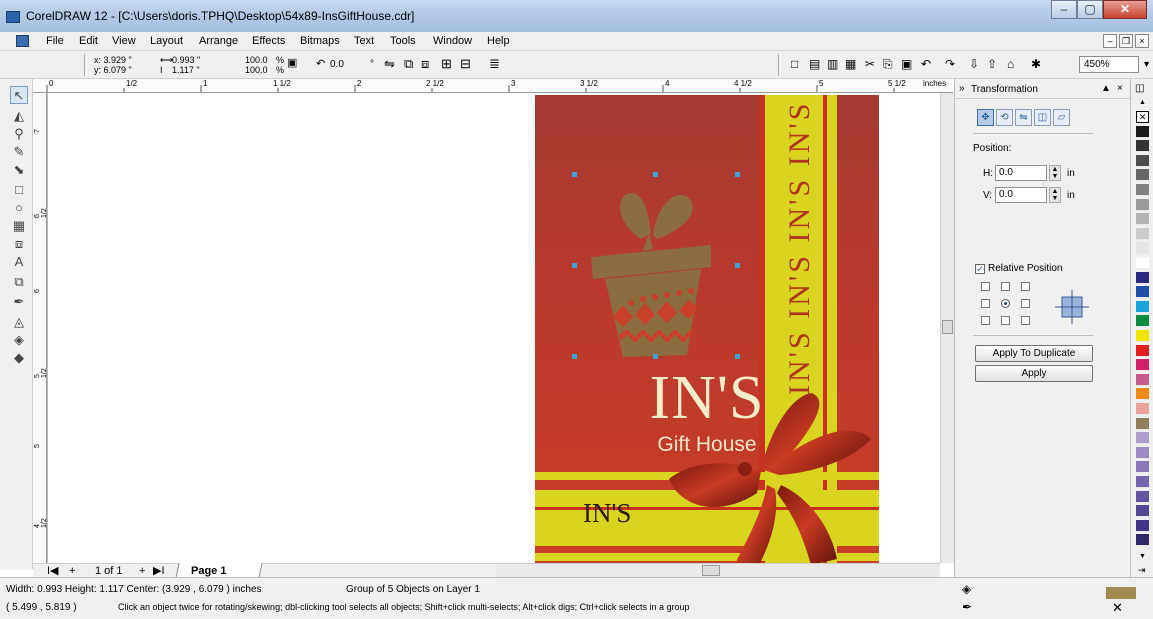 This screenshot has height=619, width=1153. What do you see at coordinates (19, 170) in the screenshot?
I see `smart-fill-tool-icon: ⬊` at bounding box center [19, 170].